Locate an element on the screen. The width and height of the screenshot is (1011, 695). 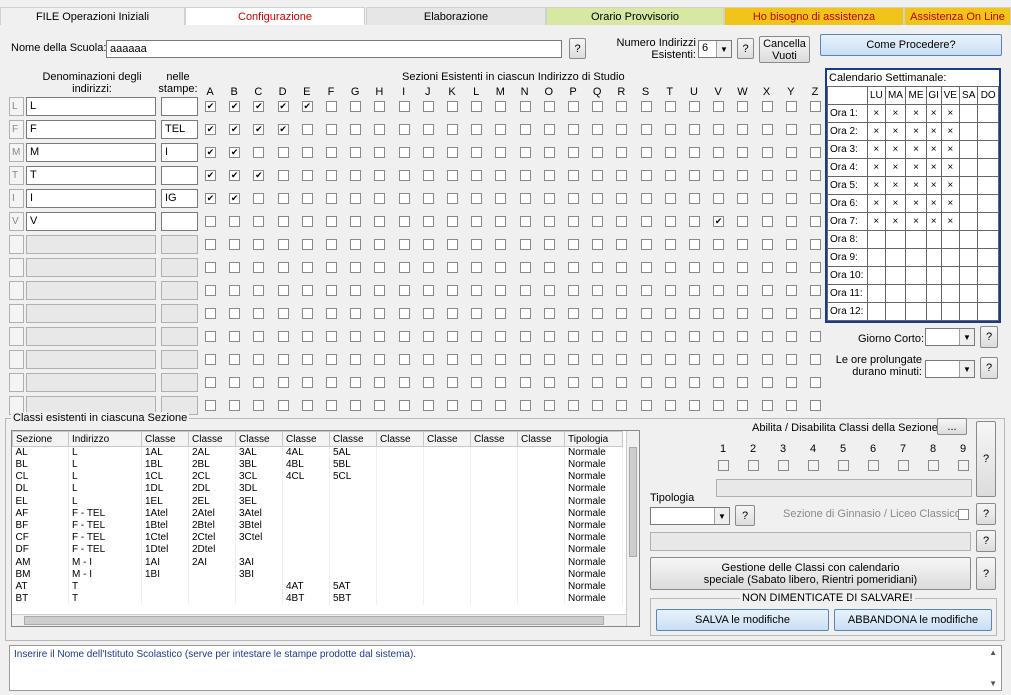
scroll-down-icon: ▼ is located at coordinates (993, 683).